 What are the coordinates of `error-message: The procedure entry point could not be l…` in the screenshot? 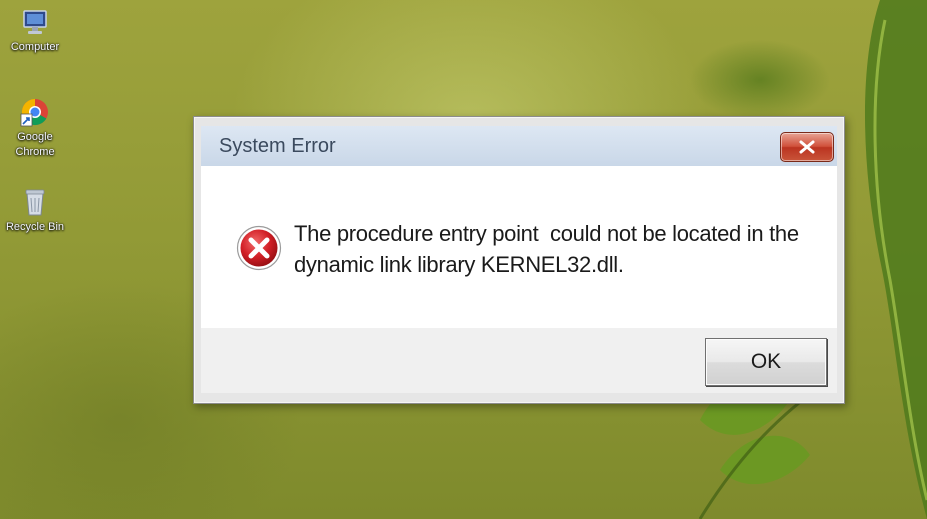 It's located at (549, 249).